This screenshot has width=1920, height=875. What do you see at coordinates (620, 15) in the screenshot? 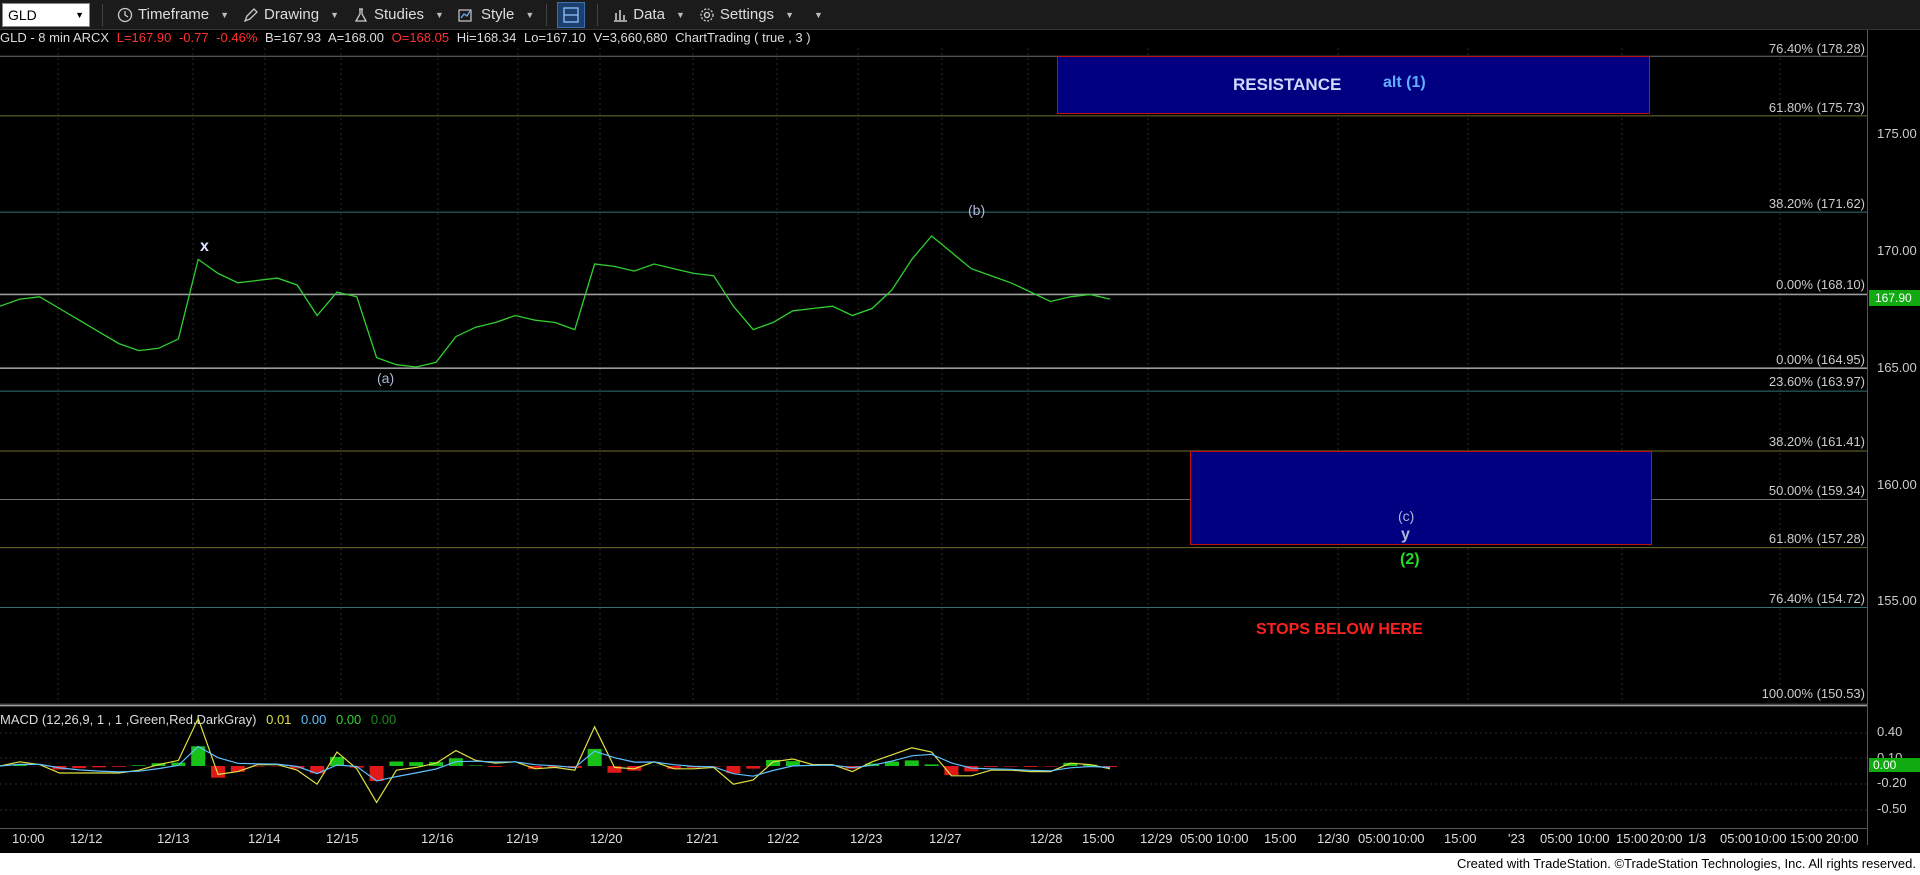
I see `bar-chart-icon` at bounding box center [620, 15].